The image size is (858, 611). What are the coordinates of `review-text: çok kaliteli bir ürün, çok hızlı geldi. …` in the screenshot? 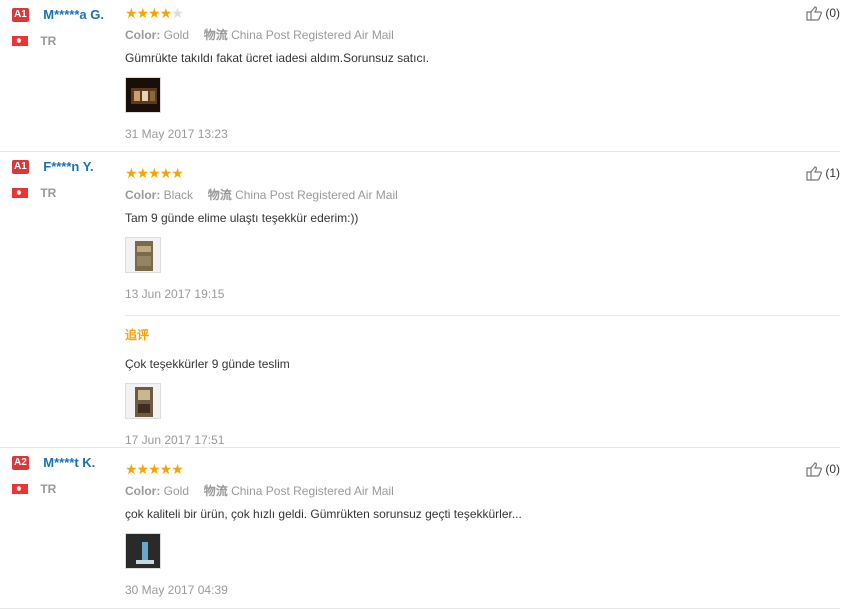 It's located at (323, 514).